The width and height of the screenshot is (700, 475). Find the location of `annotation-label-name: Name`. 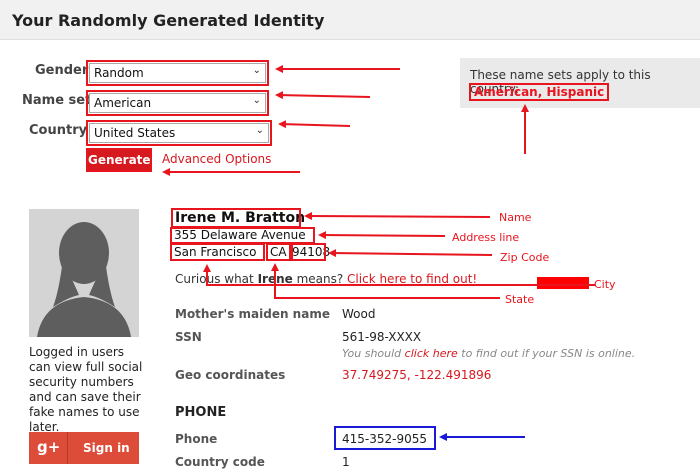

annotation-label-name: Name is located at coordinates (515, 217).